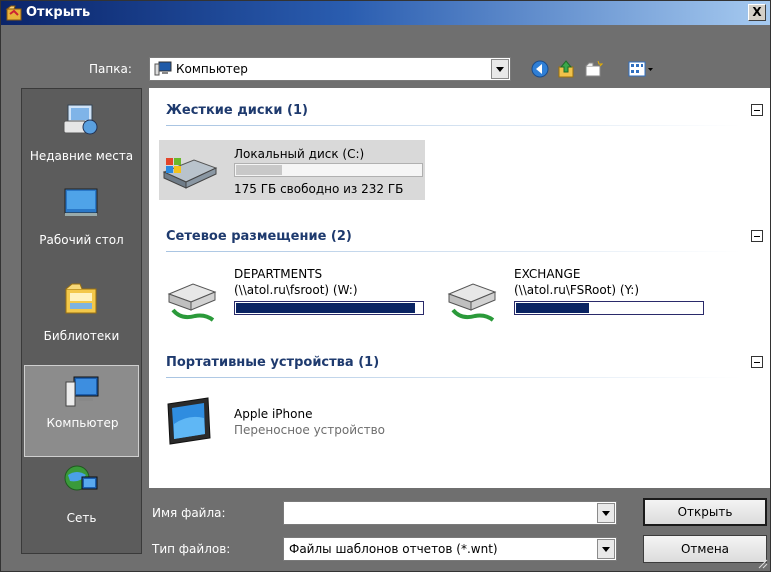 The image size is (771, 572). I want to click on network-drive-name: DEPARTMENTS, so click(278, 274).